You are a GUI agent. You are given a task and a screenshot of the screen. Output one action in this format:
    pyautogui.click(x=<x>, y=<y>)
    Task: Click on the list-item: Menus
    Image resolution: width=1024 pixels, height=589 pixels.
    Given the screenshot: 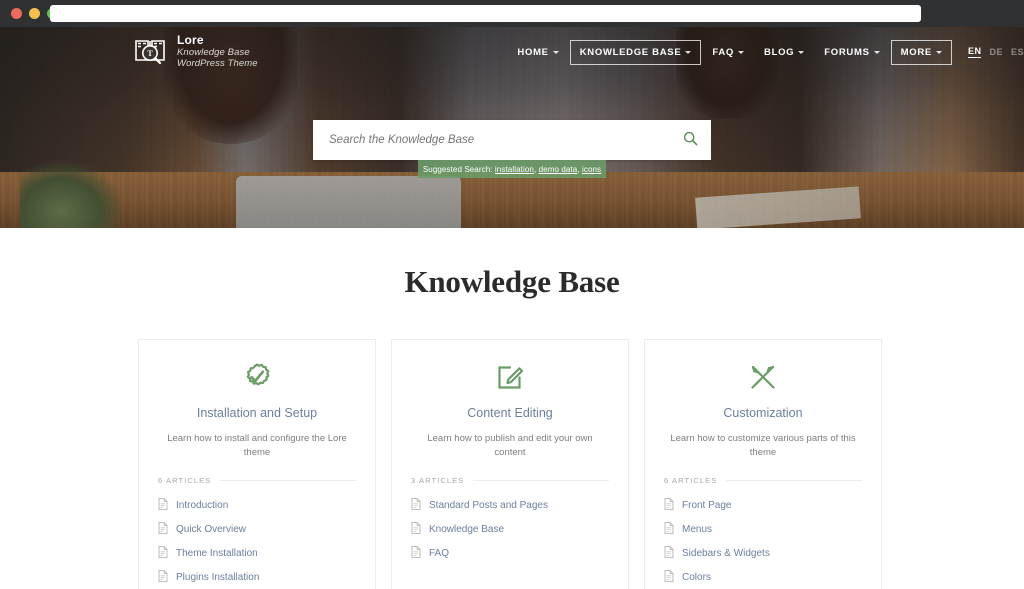 What is the action you would take?
    pyautogui.click(x=763, y=530)
    